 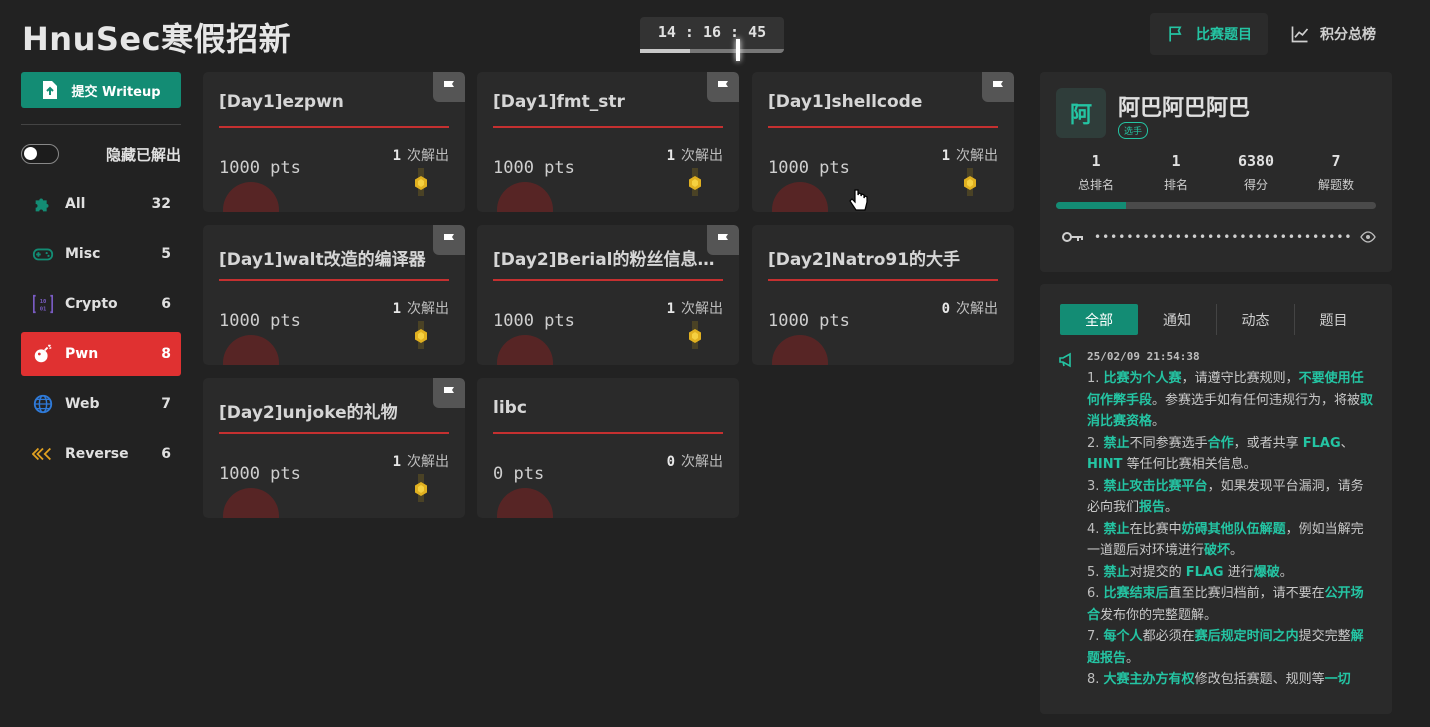 I want to click on nav-challenges-button: 比赛题目, so click(x=1209, y=34).